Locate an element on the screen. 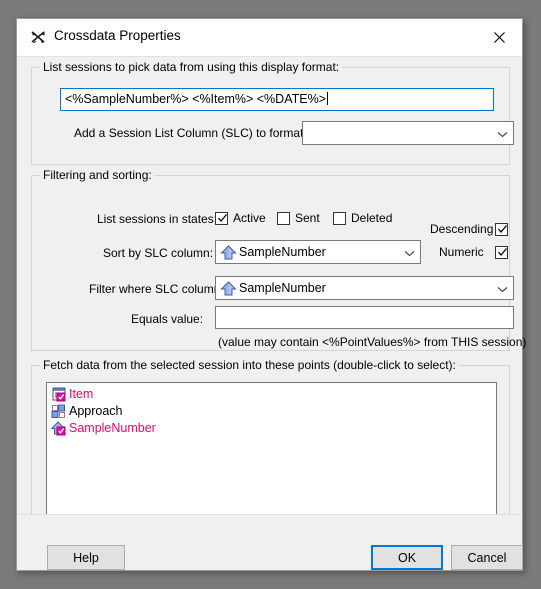 The width and height of the screenshot is (541, 589). list-item: Item is located at coordinates (271, 394).